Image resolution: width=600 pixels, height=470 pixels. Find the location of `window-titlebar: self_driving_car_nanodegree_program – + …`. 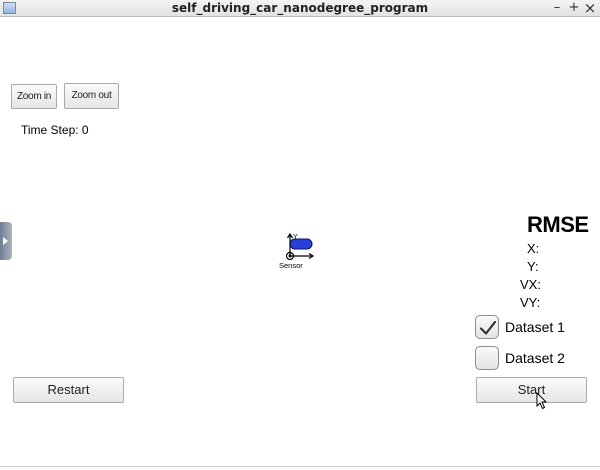

window-titlebar: self_driving_car_nanodegree_program – + … is located at coordinates (300, 8).